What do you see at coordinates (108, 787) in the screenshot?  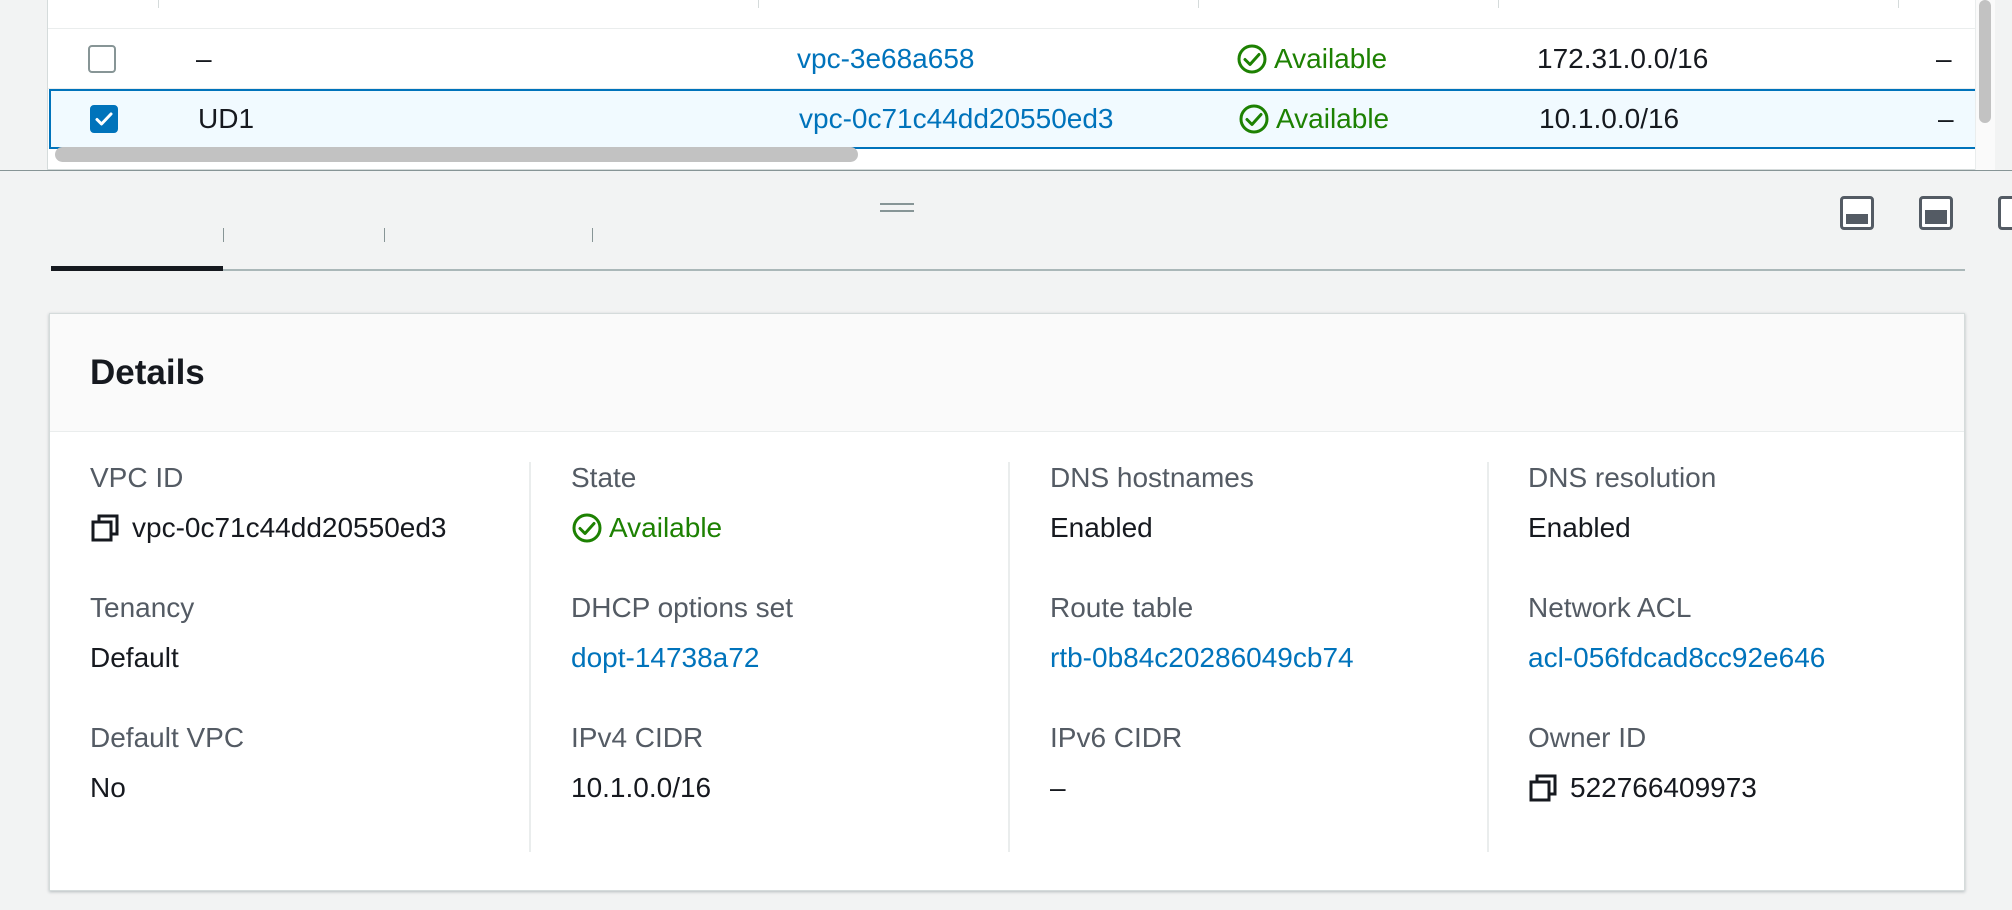 I see `default-vpc-value: No` at bounding box center [108, 787].